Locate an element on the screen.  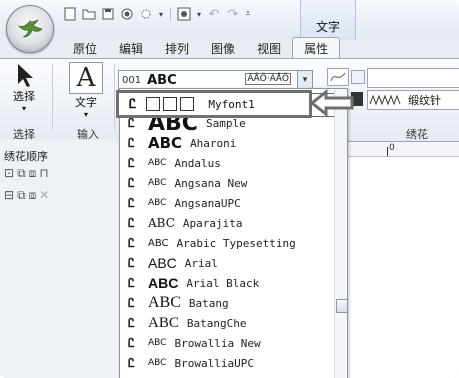
new-file-icon is located at coordinates (70, 14).